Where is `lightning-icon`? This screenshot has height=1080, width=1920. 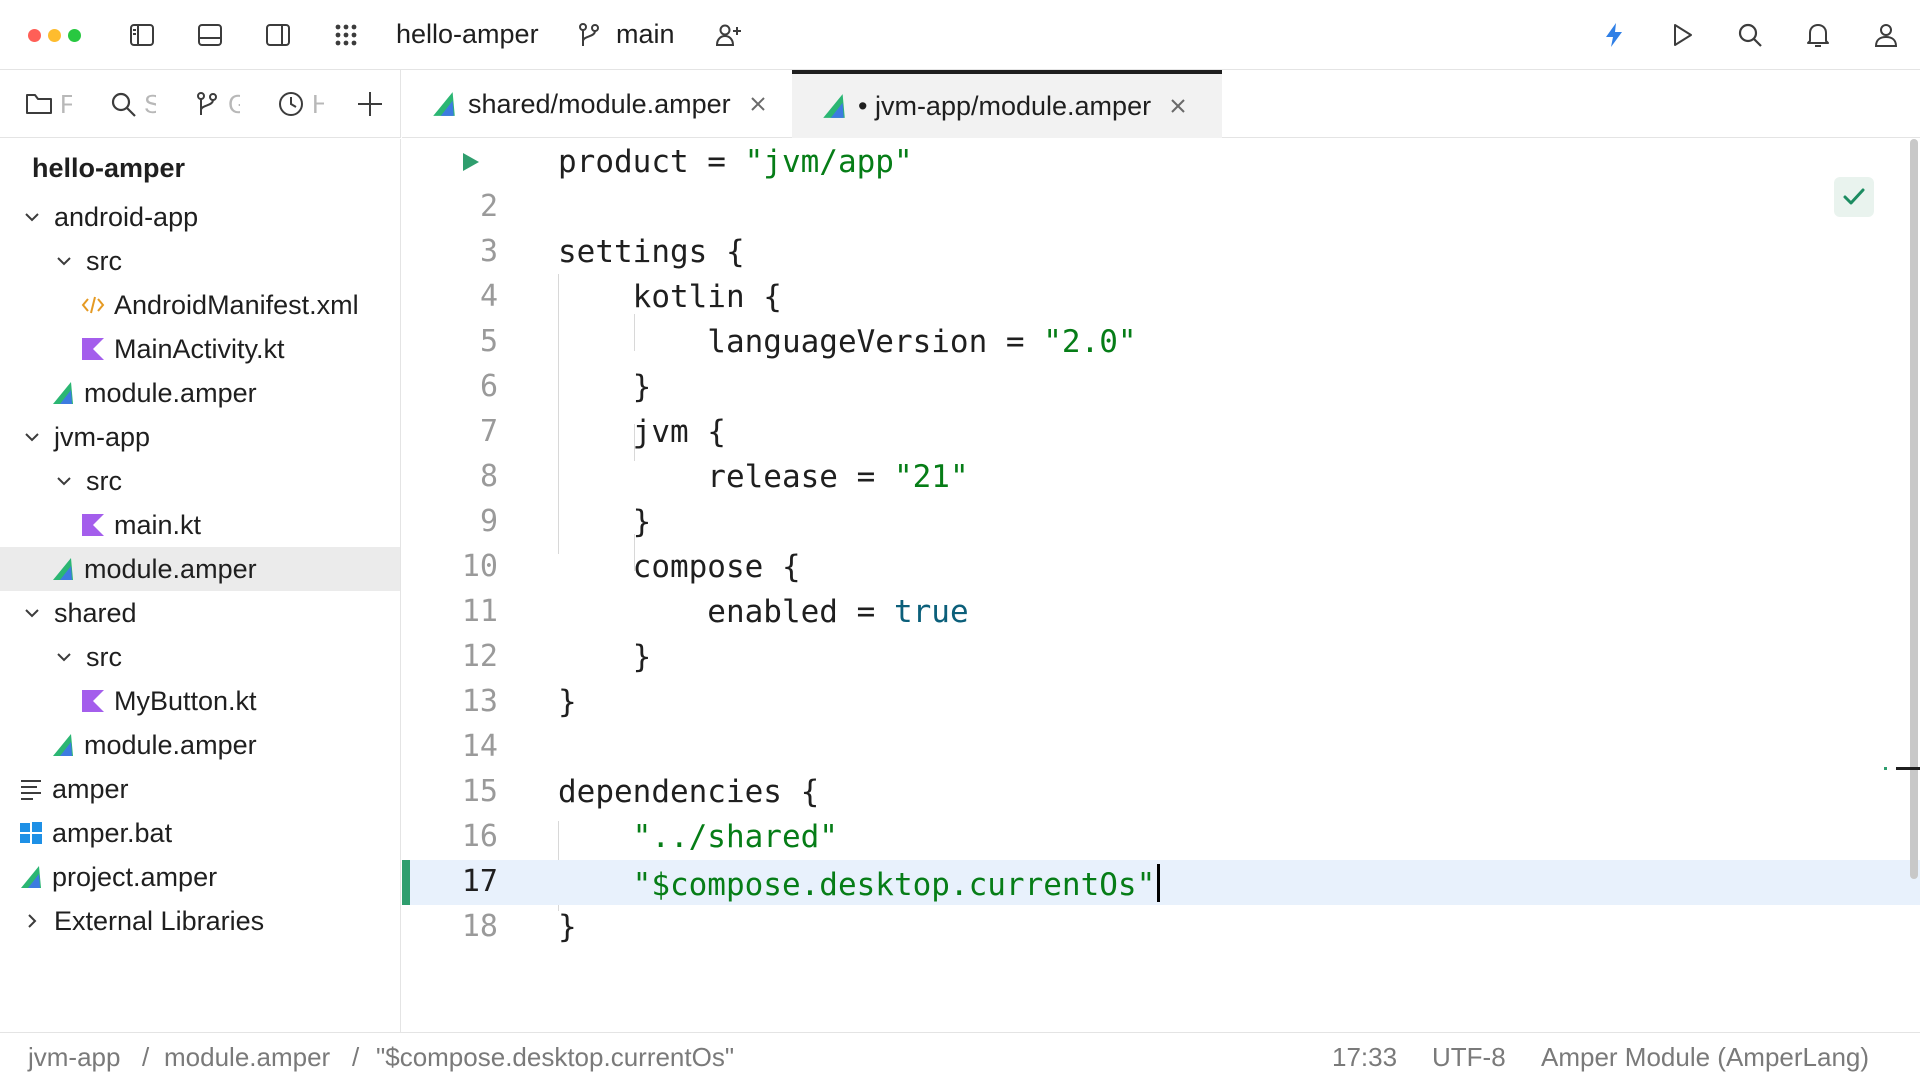
lightning-icon is located at coordinates (1614, 35).